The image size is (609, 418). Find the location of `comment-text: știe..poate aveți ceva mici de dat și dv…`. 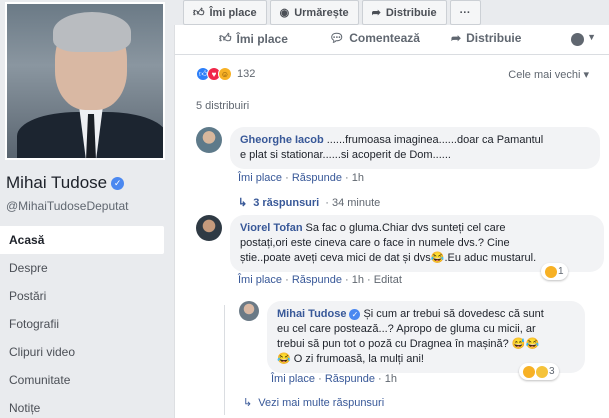

comment-text: știe..poate aveți ceva mici de dat și dv… is located at coordinates (388, 258).